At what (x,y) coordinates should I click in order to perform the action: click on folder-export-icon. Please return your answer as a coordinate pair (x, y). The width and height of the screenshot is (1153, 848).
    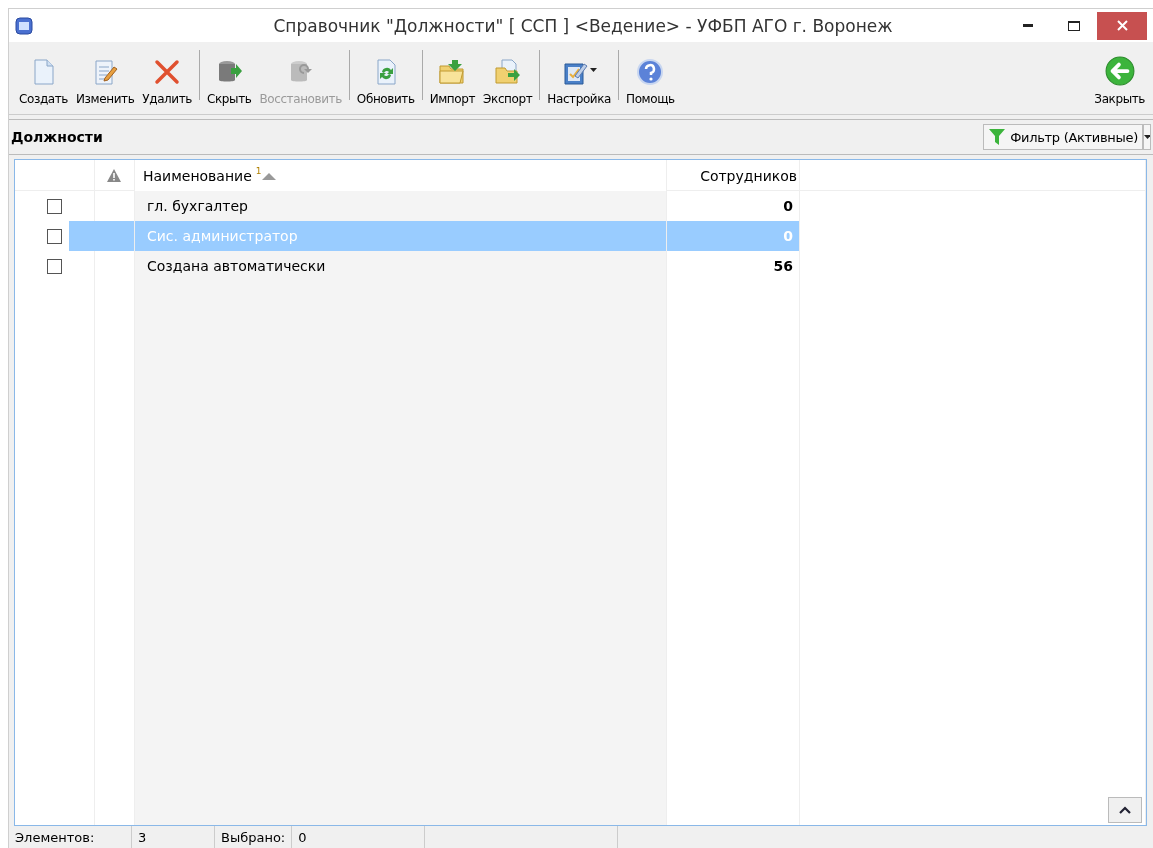
    Looking at the image, I should click on (507, 72).